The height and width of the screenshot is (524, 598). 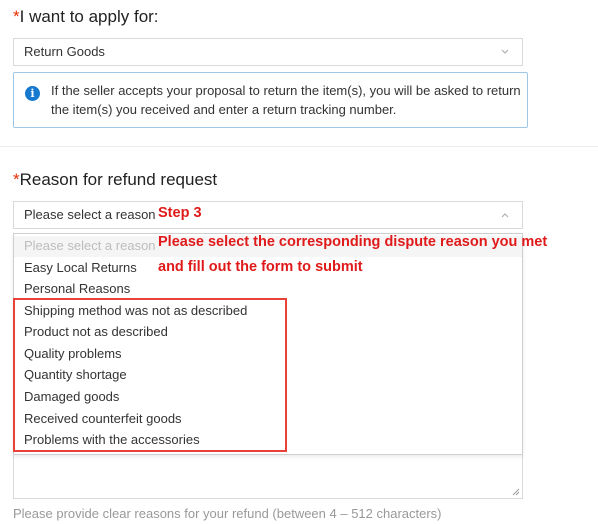 I want to click on reason-option-placeholder: Please select a reason, so click(x=90, y=246).